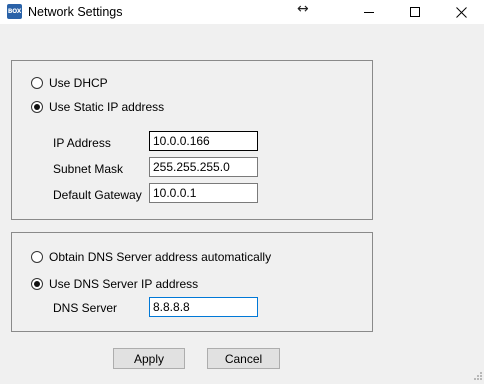 This screenshot has width=484, height=384. What do you see at coordinates (203, 141) in the screenshot?
I see `ip-address-input` at bounding box center [203, 141].